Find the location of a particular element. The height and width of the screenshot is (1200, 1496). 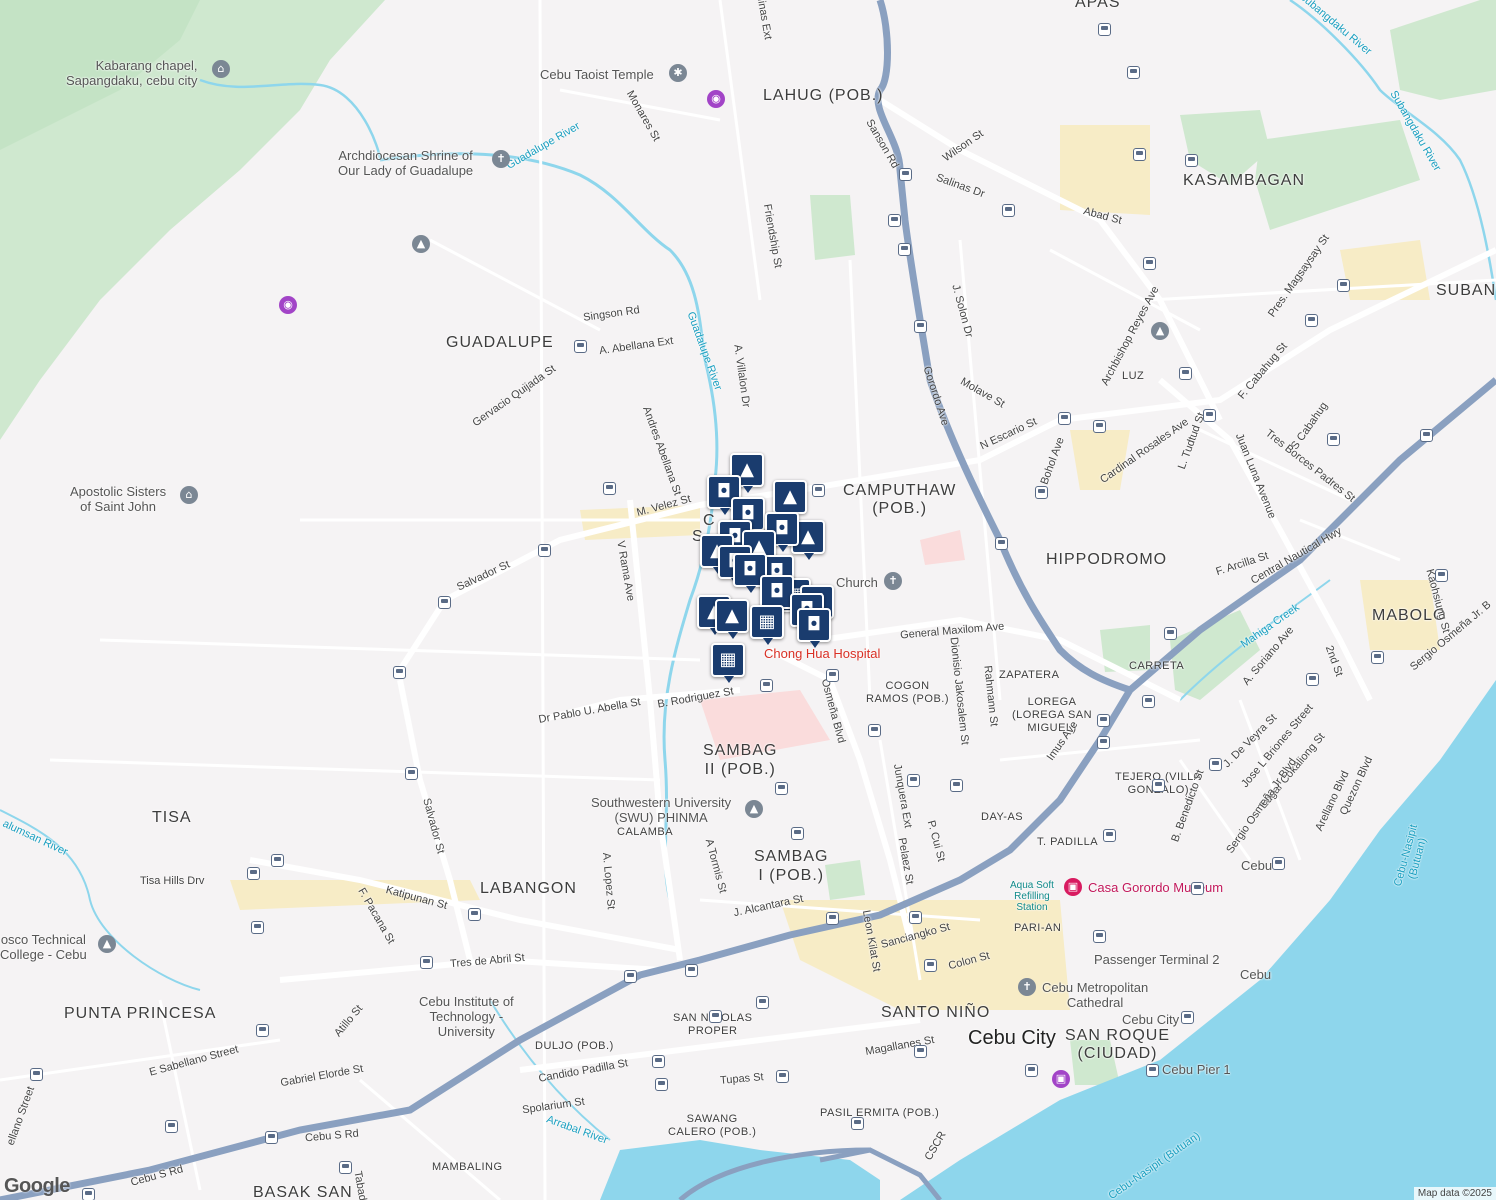

convent-icon: ⌂ is located at coordinates (189, 495).